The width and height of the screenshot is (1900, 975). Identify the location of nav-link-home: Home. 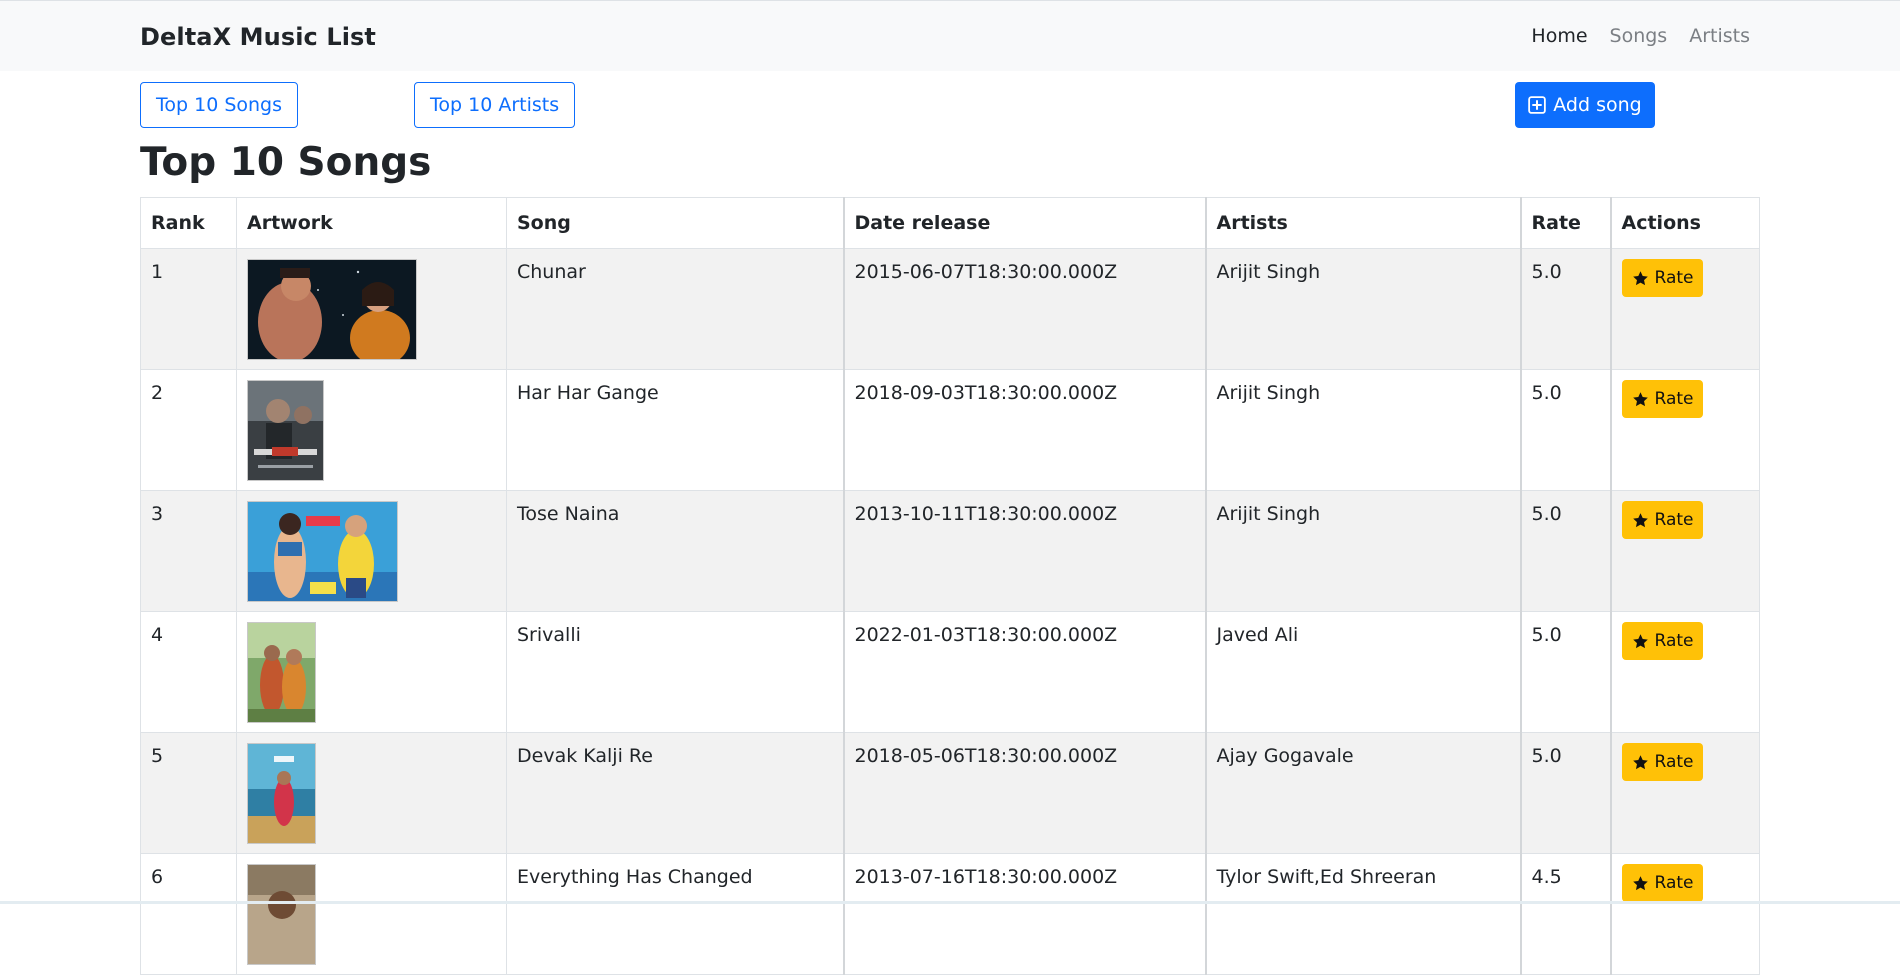
(1559, 36).